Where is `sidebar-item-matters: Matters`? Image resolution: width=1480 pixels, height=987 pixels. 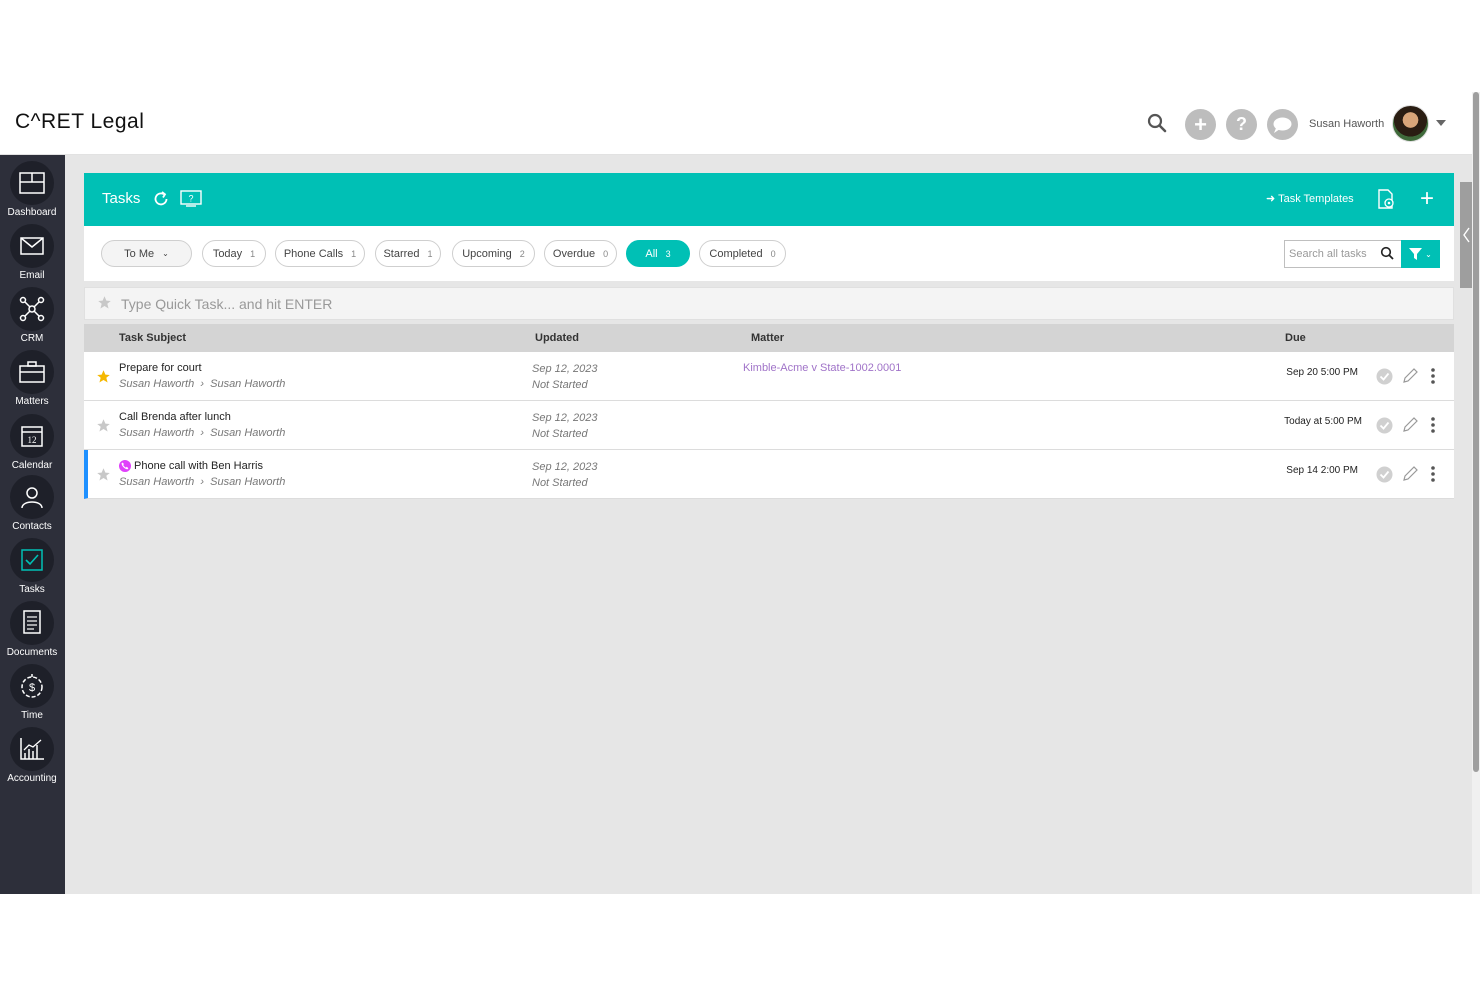
sidebar-item-matters: Matters is located at coordinates (32, 381).